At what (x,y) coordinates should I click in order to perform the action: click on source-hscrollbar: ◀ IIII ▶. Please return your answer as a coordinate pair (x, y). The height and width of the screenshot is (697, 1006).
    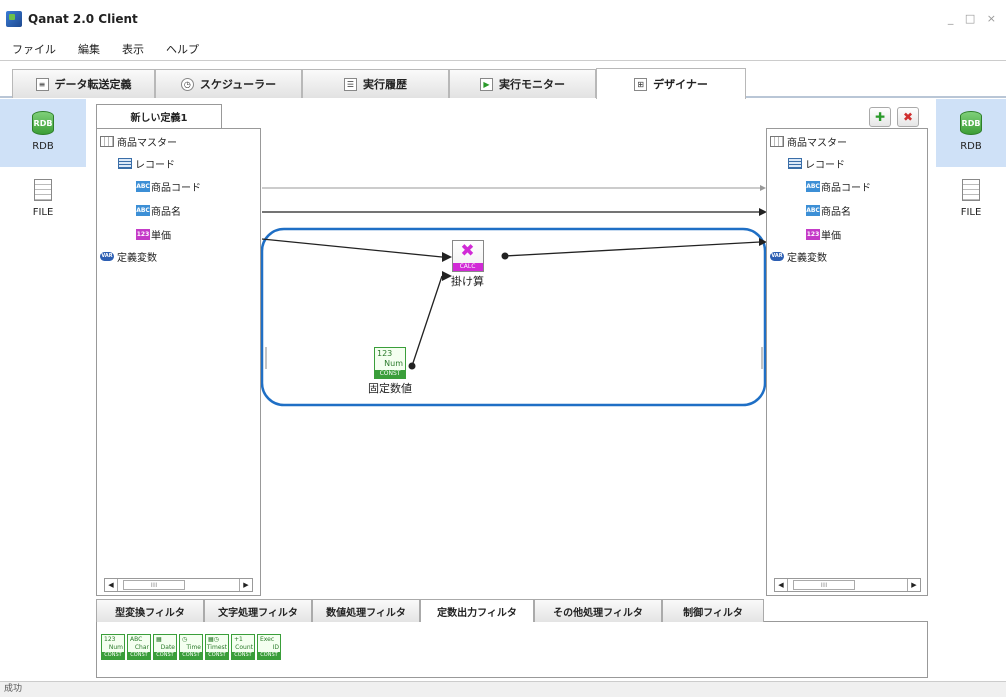
    Looking at the image, I should click on (178, 585).